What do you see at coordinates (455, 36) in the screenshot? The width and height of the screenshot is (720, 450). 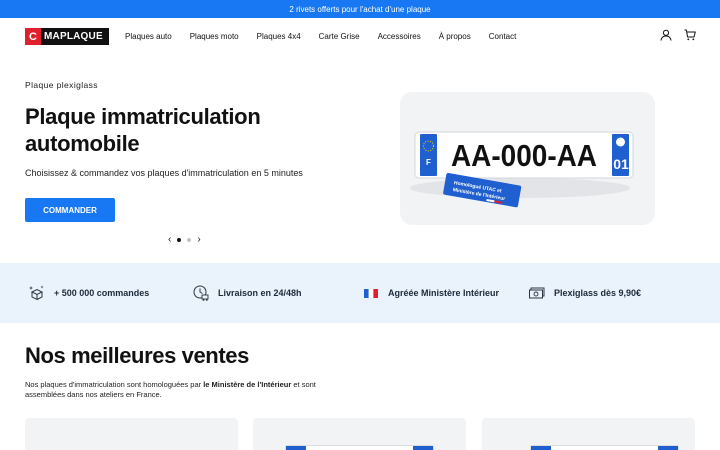 I see `nav-a-propos: À propos` at bounding box center [455, 36].